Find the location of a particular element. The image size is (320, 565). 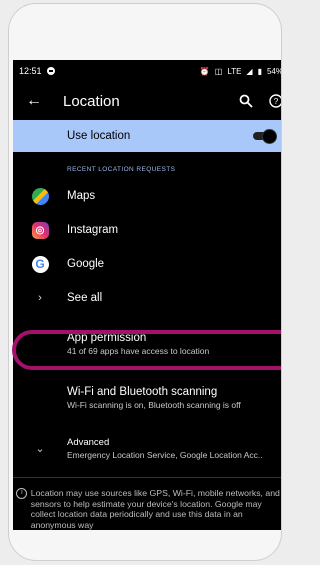

signal-icon: ◢ is located at coordinates (249, 71).